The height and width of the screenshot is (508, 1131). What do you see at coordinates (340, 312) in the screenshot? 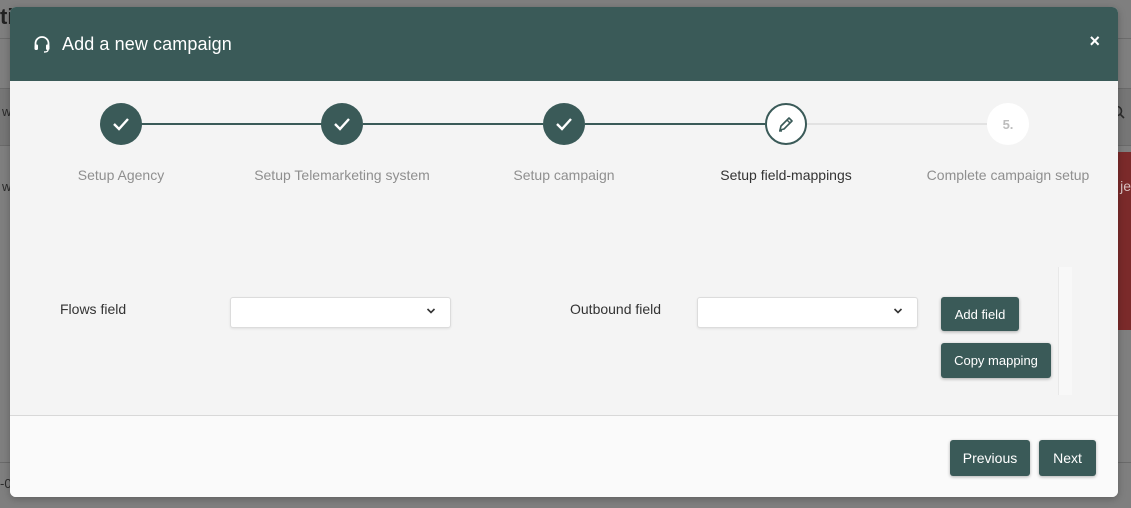
I see `flows-field-select` at bounding box center [340, 312].